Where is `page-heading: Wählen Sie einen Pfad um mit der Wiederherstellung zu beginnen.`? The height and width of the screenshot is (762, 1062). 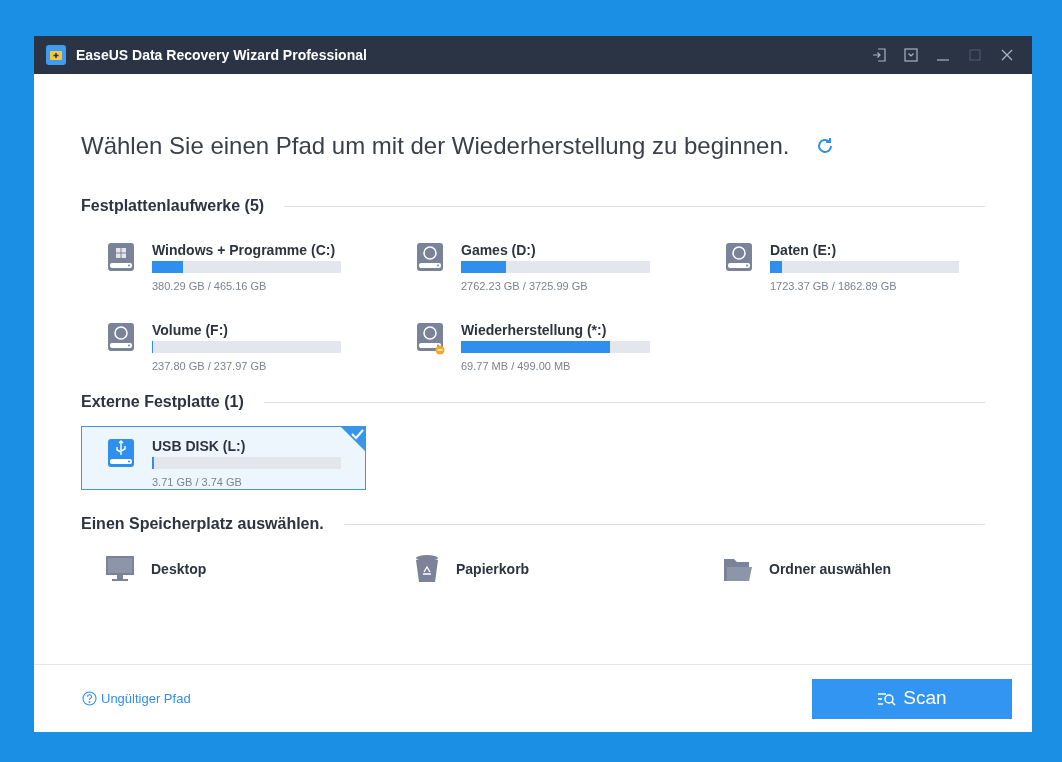 page-heading: Wählen Sie einen Pfad um mit der Wiederherstellung zu beginnen. is located at coordinates (435, 146).